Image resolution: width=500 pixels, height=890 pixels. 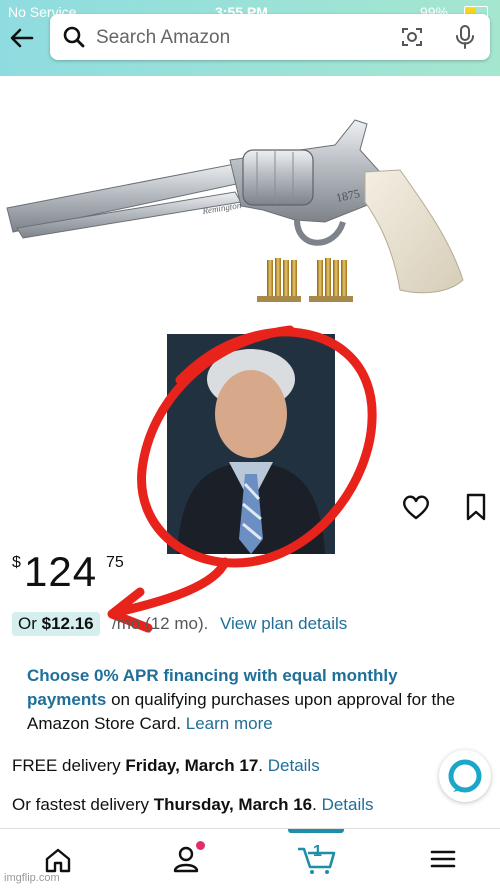 I want to click on price-whole: 124, so click(x=61, y=571).